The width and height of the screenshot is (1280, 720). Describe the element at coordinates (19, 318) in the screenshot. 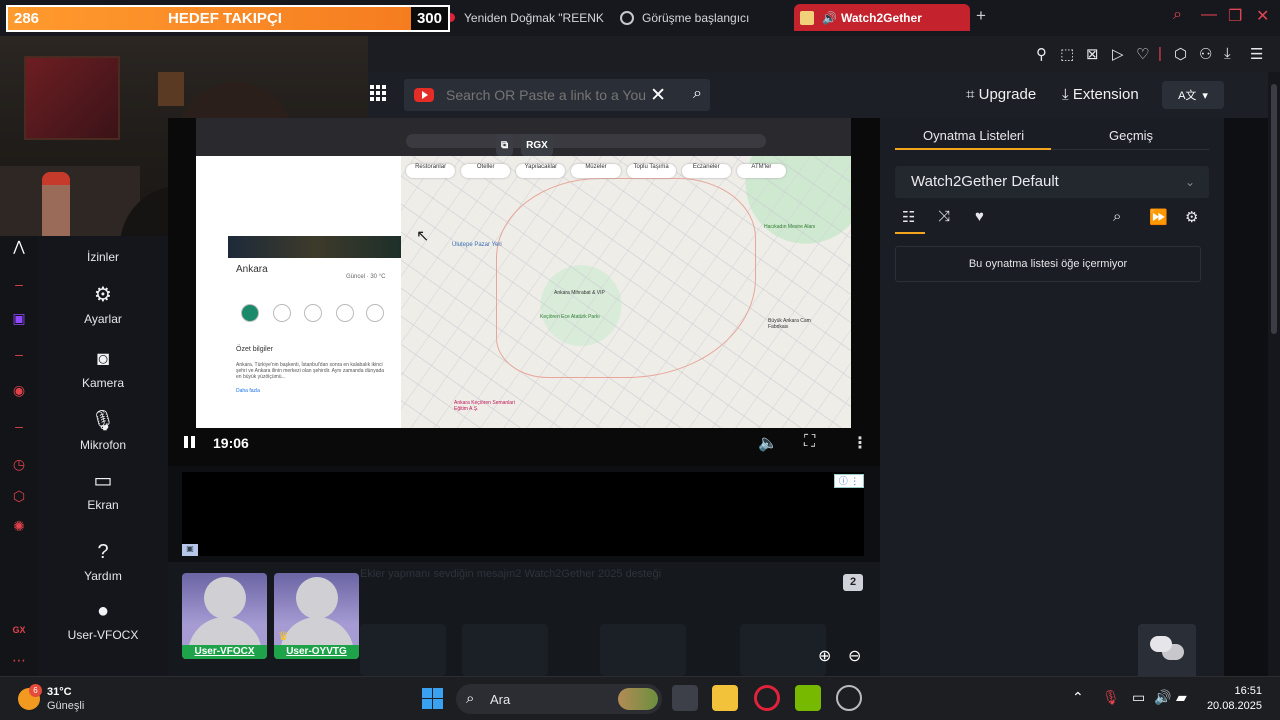

I see `twitch-icon: ▣` at that location.